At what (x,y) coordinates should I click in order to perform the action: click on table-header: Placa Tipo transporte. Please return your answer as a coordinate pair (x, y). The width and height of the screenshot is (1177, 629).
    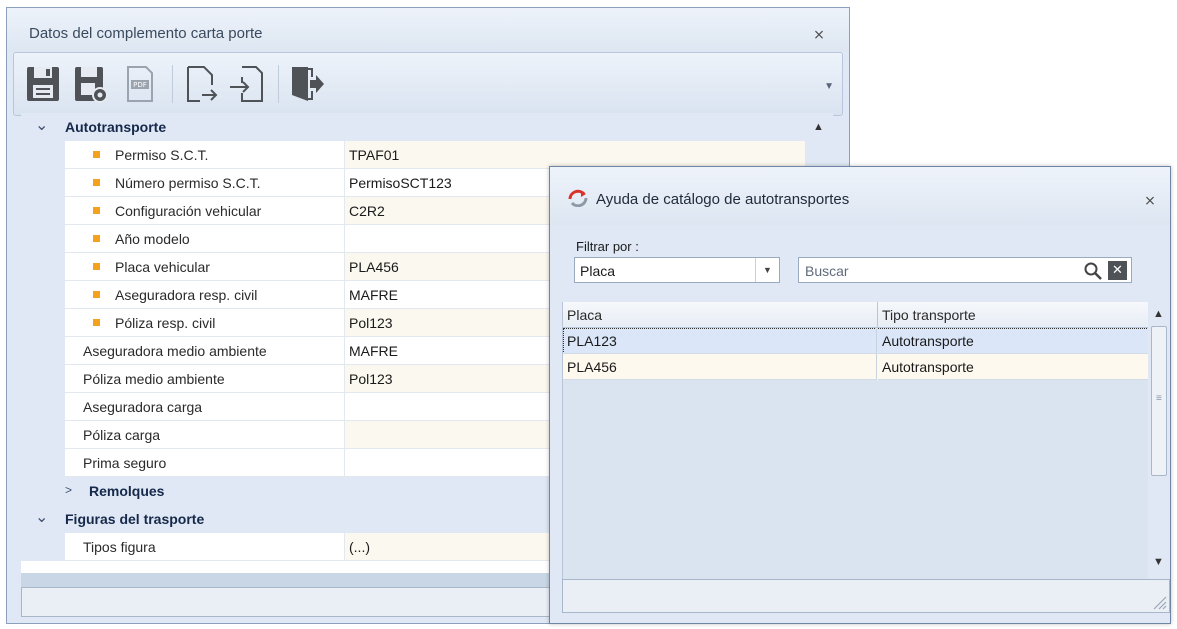
    Looking at the image, I should click on (856, 315).